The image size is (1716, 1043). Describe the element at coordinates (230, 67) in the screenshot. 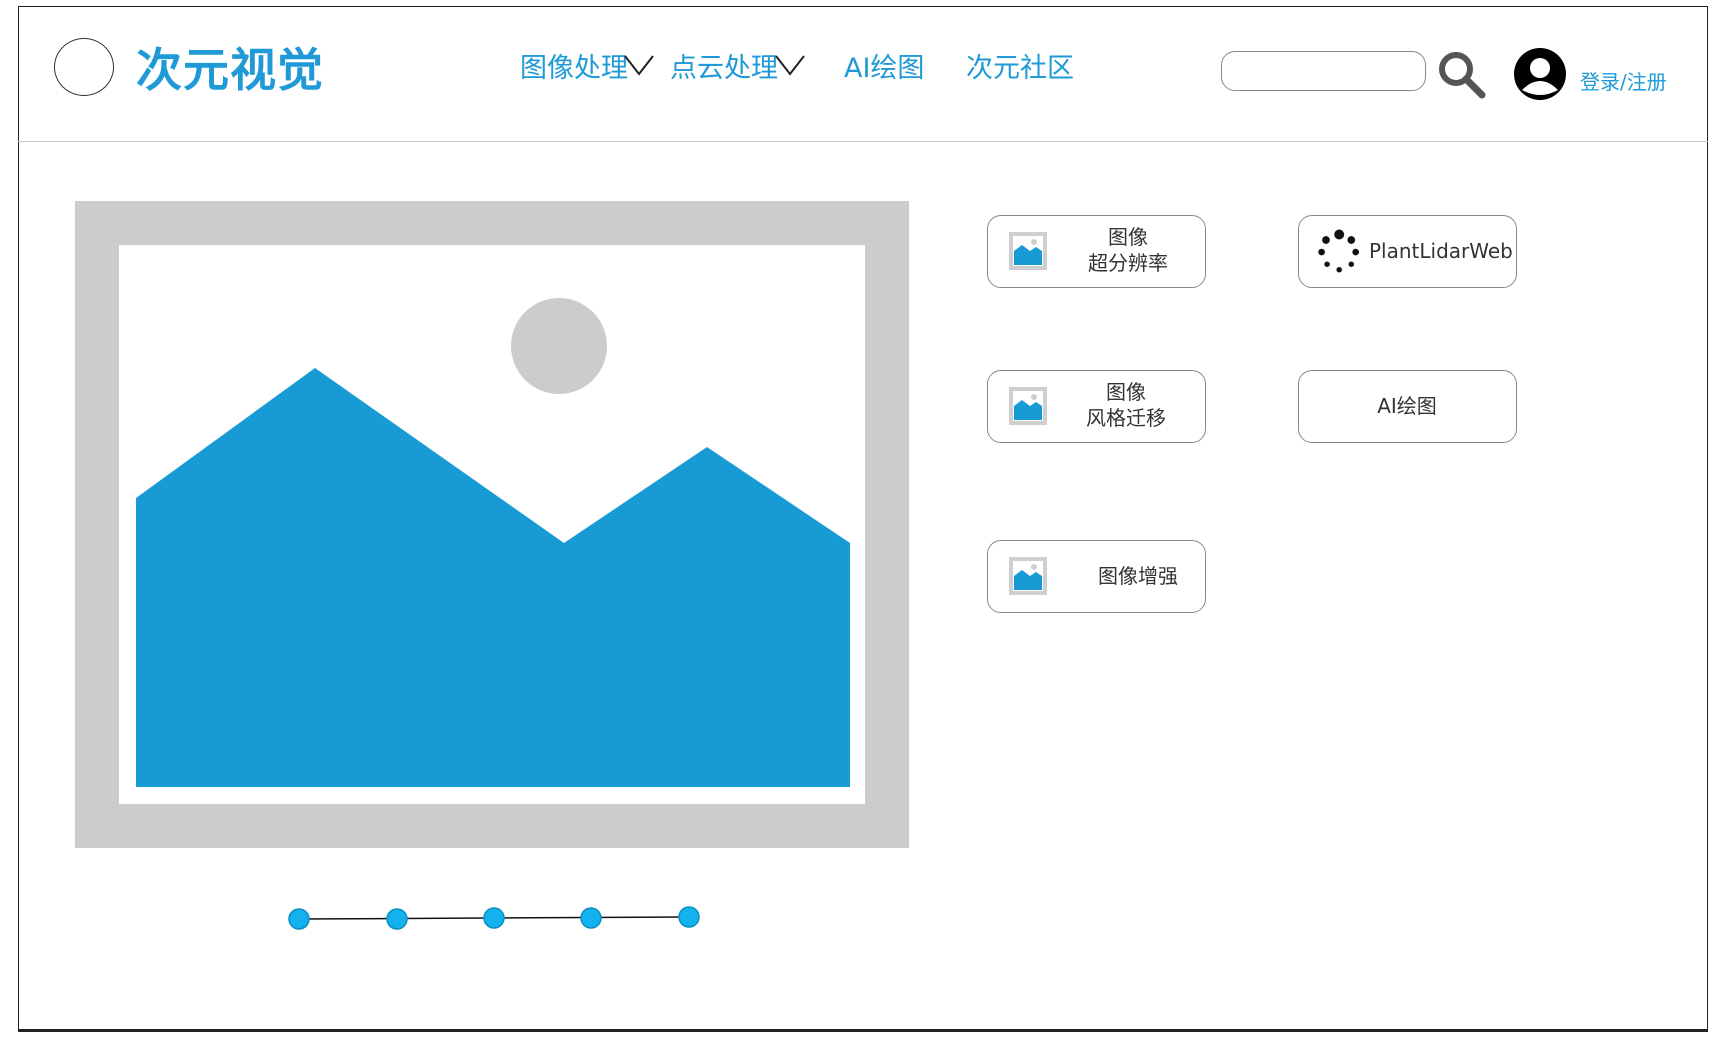

I see `brand-name: 次元视觉` at that location.